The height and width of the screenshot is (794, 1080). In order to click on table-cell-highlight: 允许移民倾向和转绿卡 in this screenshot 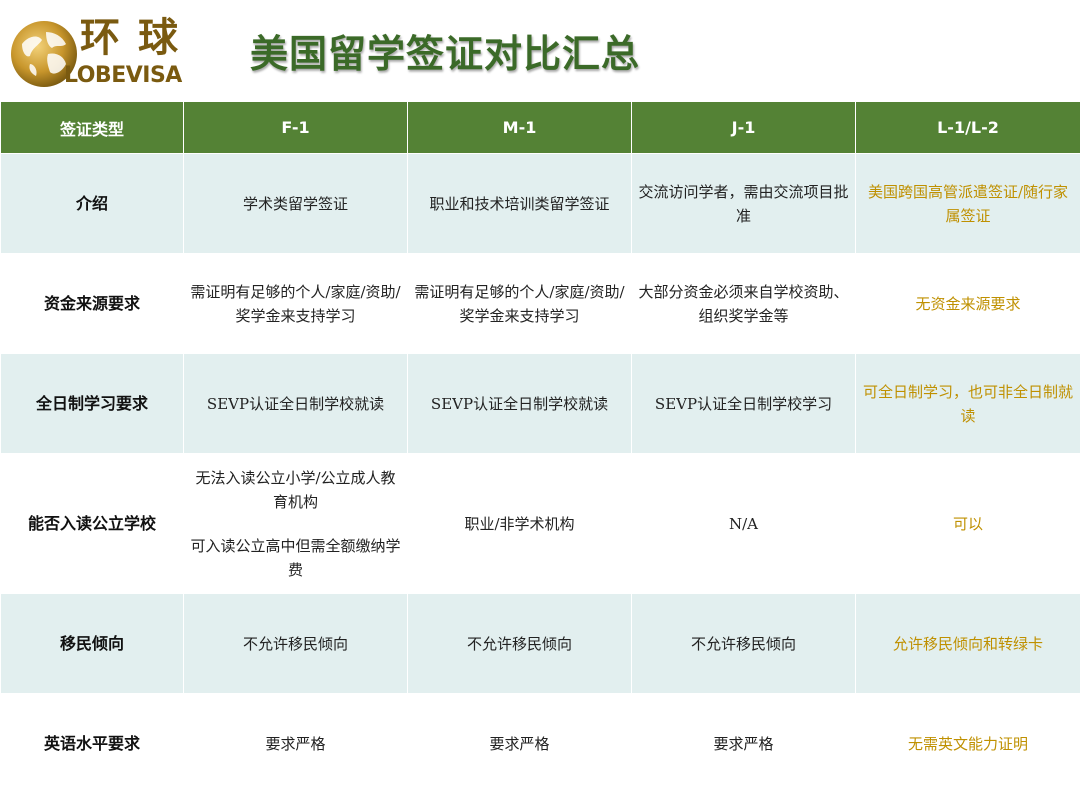, I will do `click(967, 643)`.